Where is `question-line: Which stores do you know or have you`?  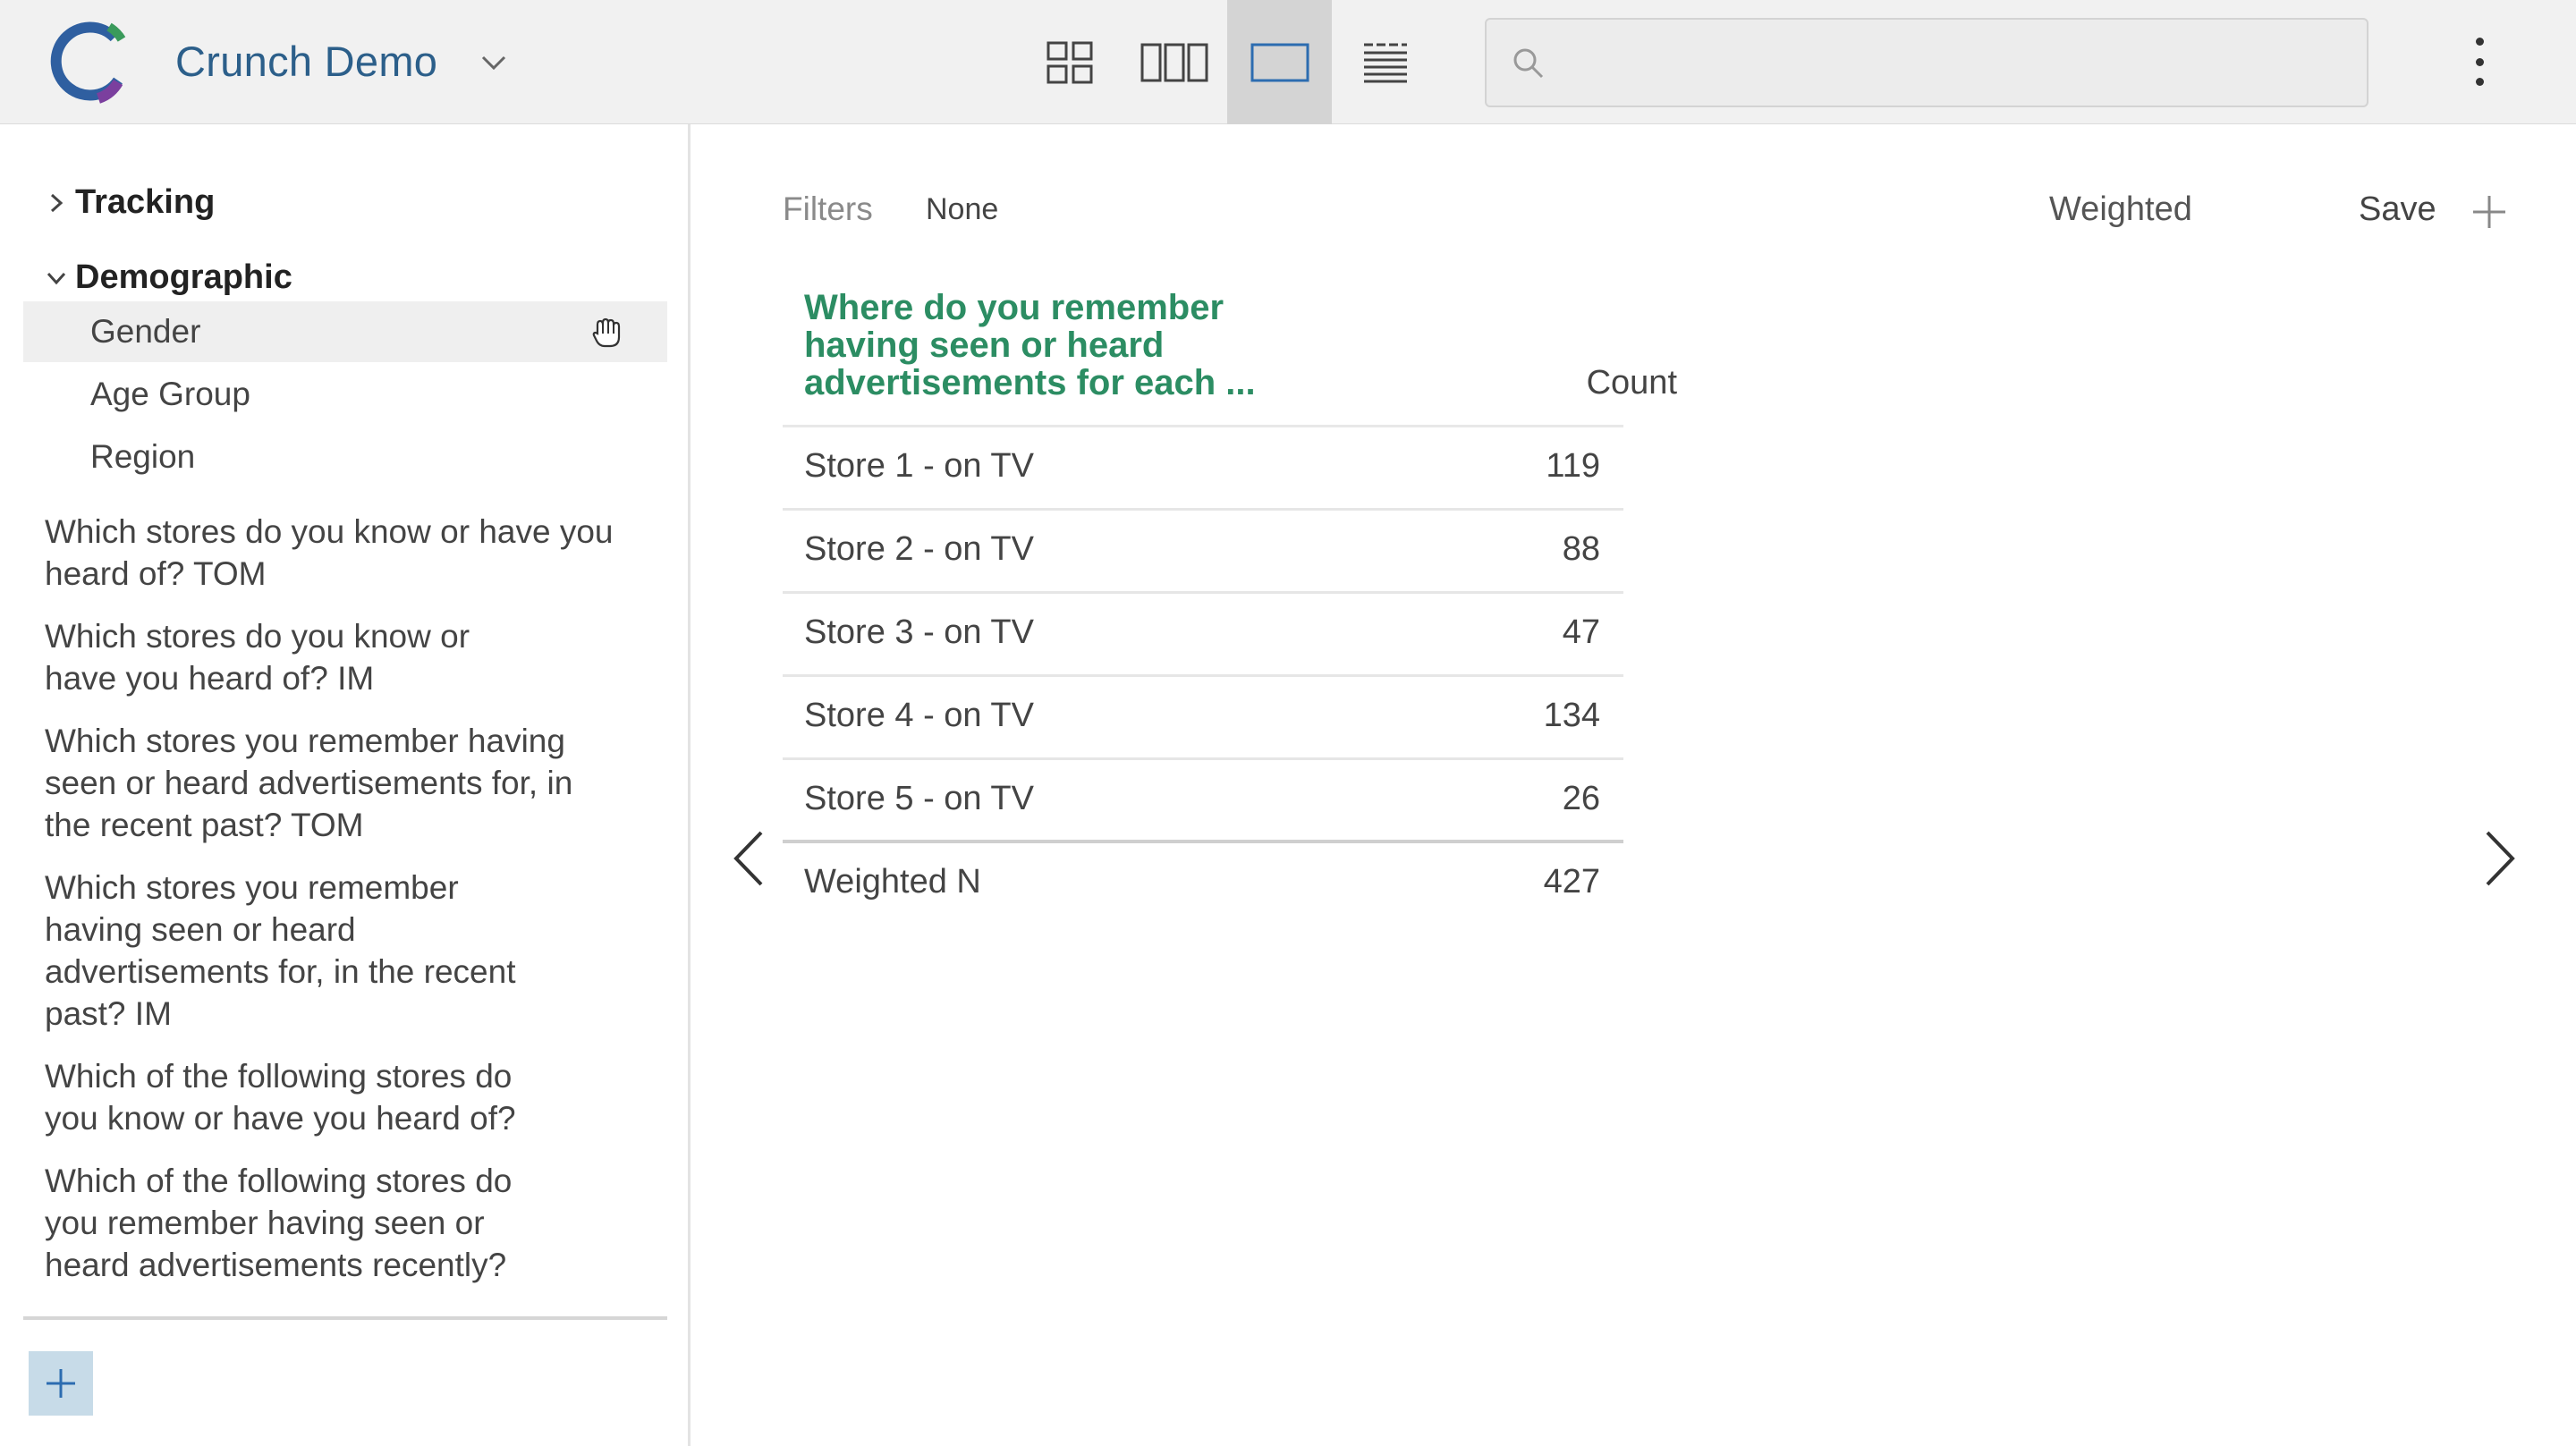 question-line: Which stores do you know or have you is located at coordinates (329, 531).